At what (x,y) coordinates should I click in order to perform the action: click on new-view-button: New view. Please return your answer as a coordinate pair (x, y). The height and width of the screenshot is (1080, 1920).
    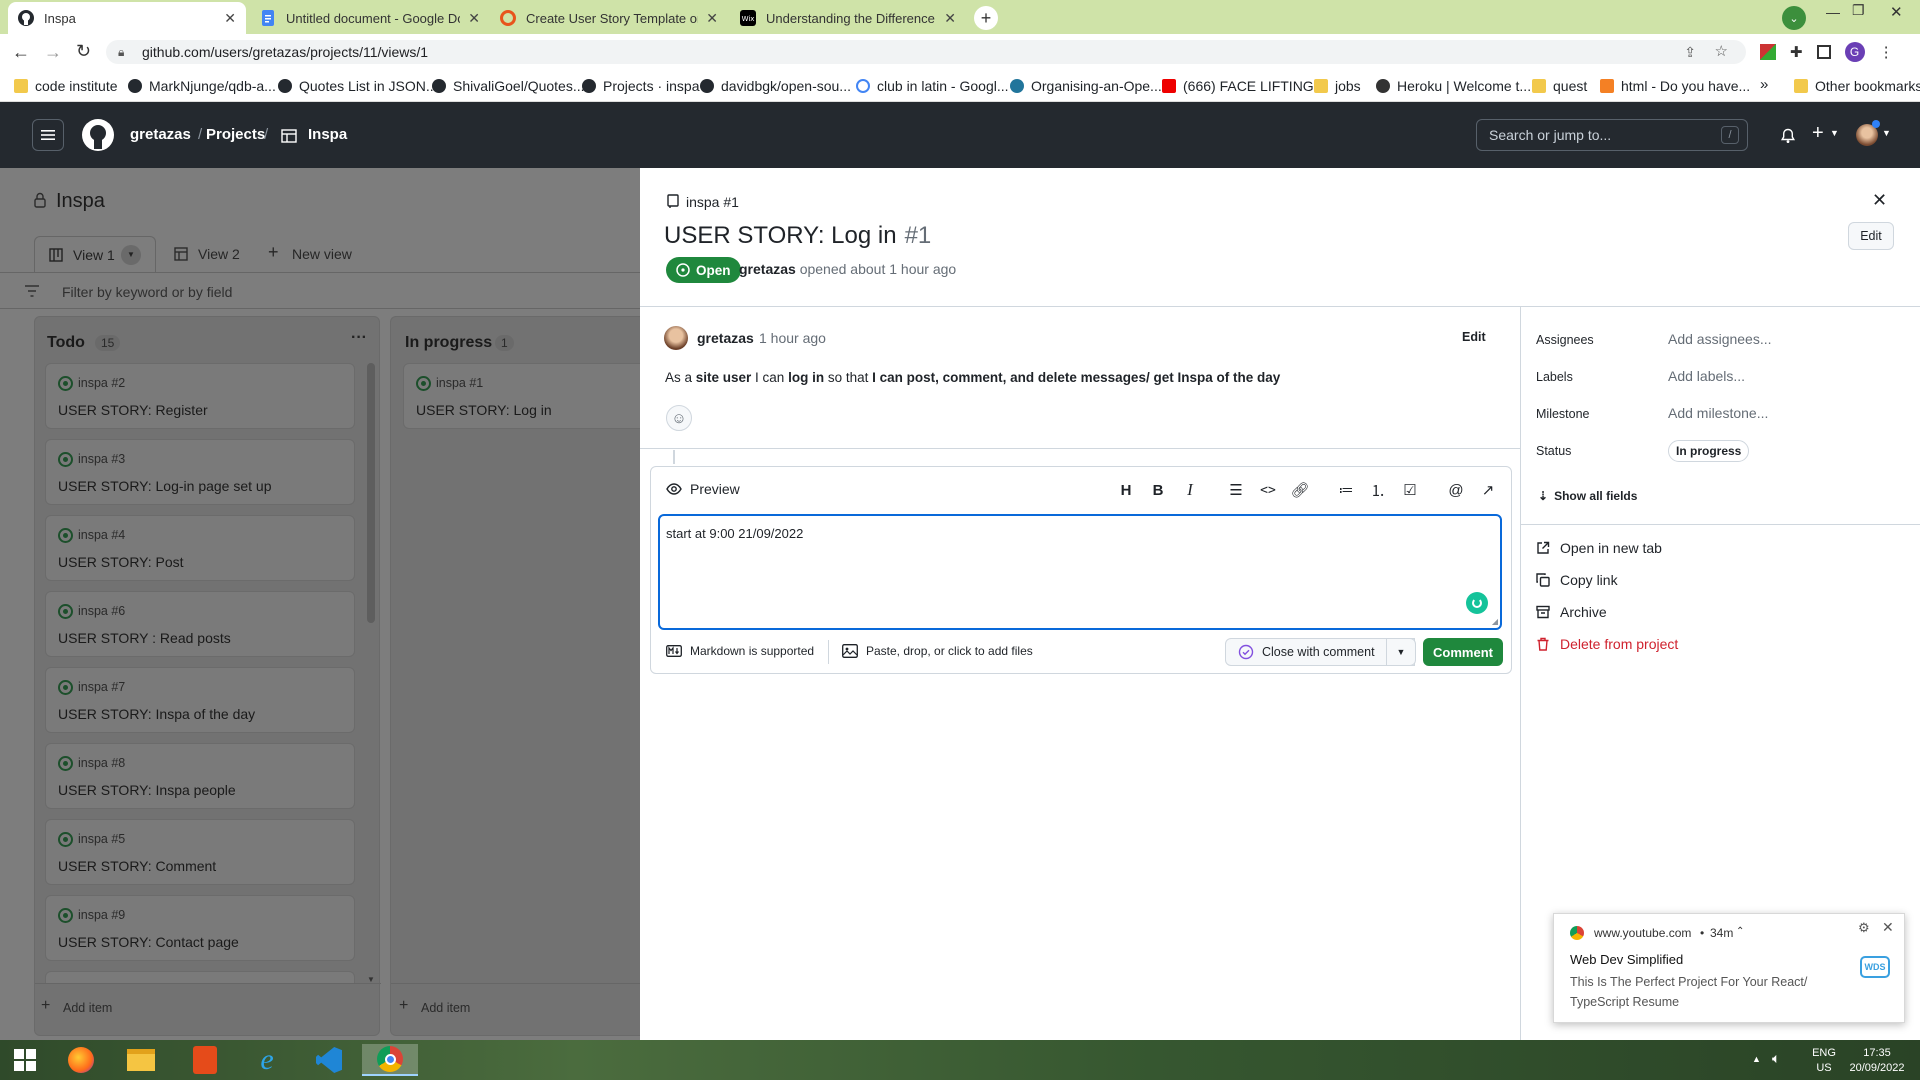
    Looking at the image, I should click on (322, 254).